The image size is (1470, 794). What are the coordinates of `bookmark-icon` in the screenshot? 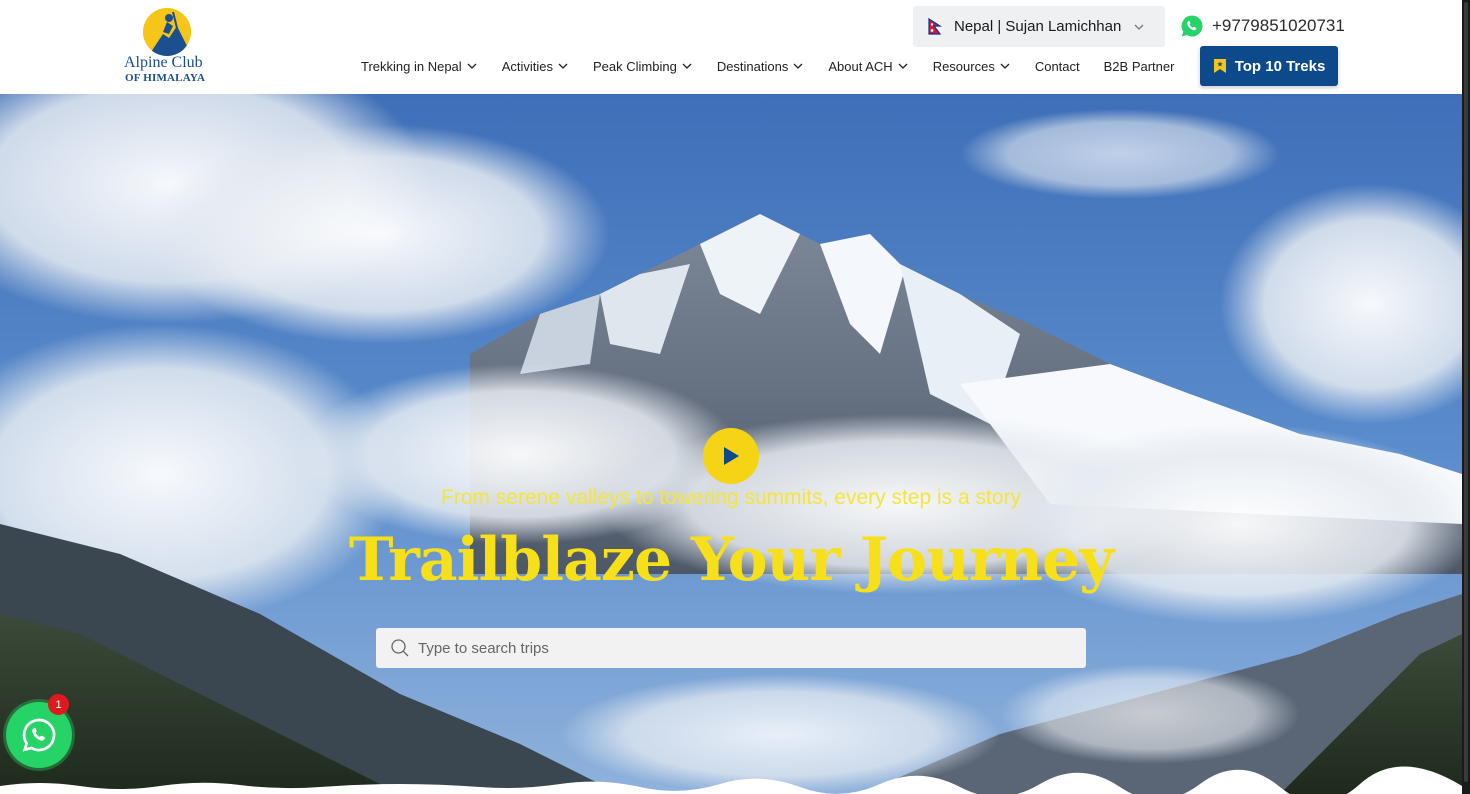 It's located at (1219, 66).